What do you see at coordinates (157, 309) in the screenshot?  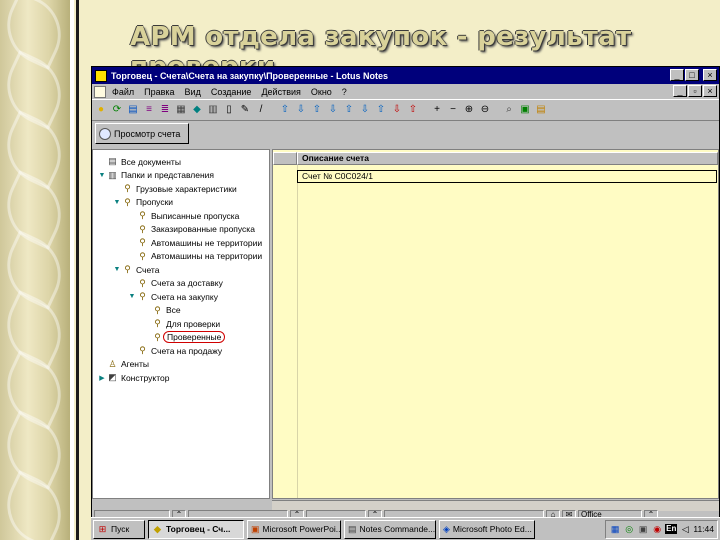 I see `view-icon: ⚲` at bounding box center [157, 309].